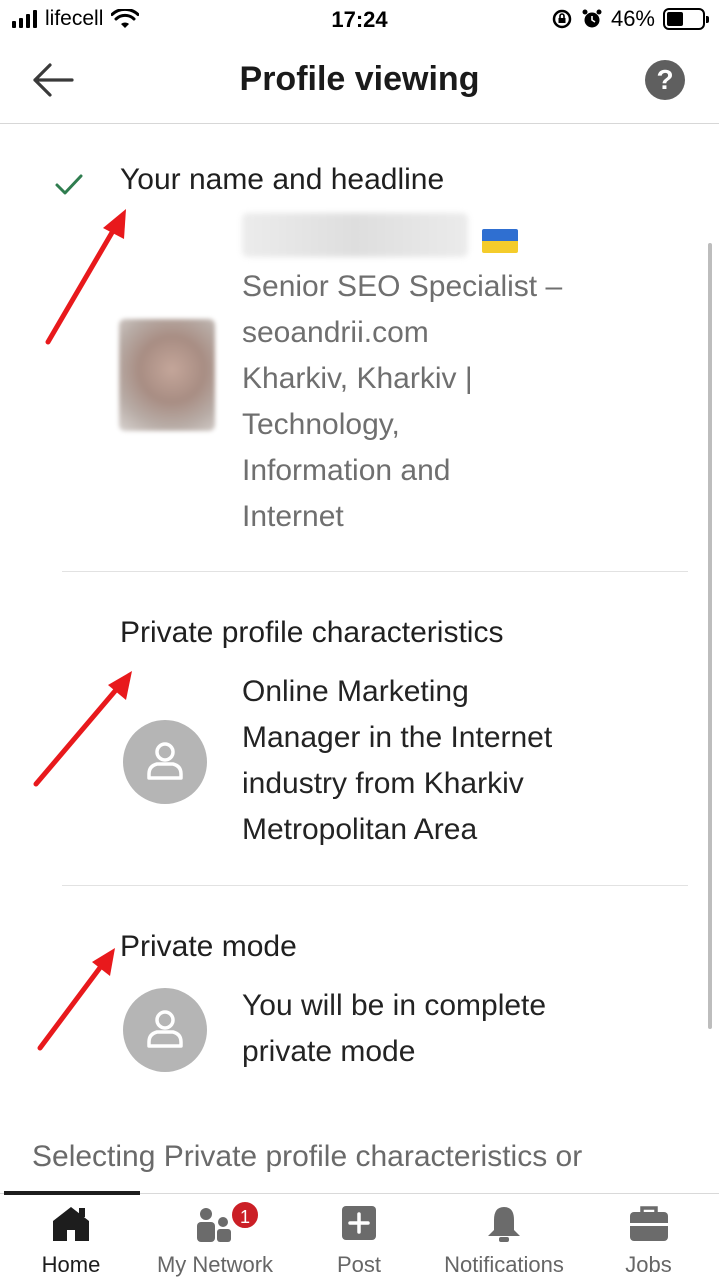  What do you see at coordinates (167, 375) in the screenshot?
I see `profile-photo` at bounding box center [167, 375].